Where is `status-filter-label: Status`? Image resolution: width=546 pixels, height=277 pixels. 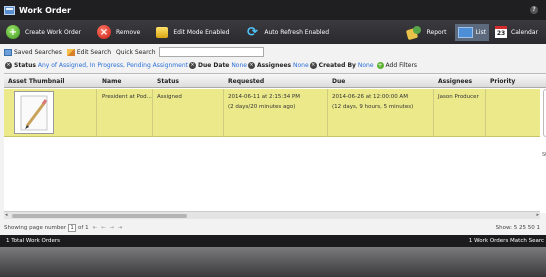
status-filter-label: Status is located at coordinates (25, 65).